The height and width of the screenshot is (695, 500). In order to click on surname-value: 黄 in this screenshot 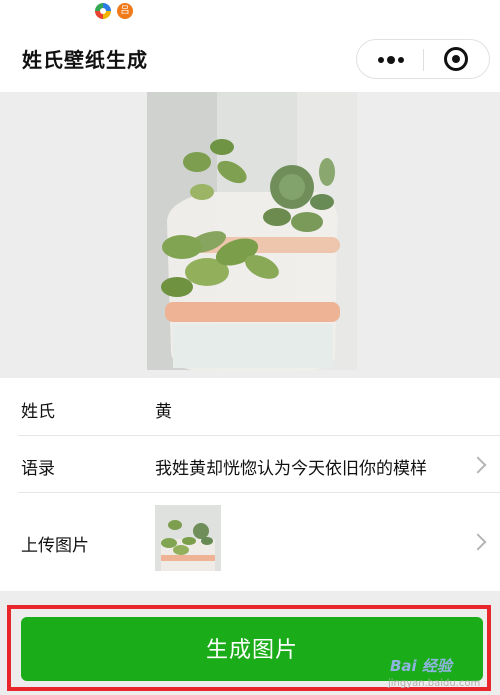, I will do `click(163, 409)`.